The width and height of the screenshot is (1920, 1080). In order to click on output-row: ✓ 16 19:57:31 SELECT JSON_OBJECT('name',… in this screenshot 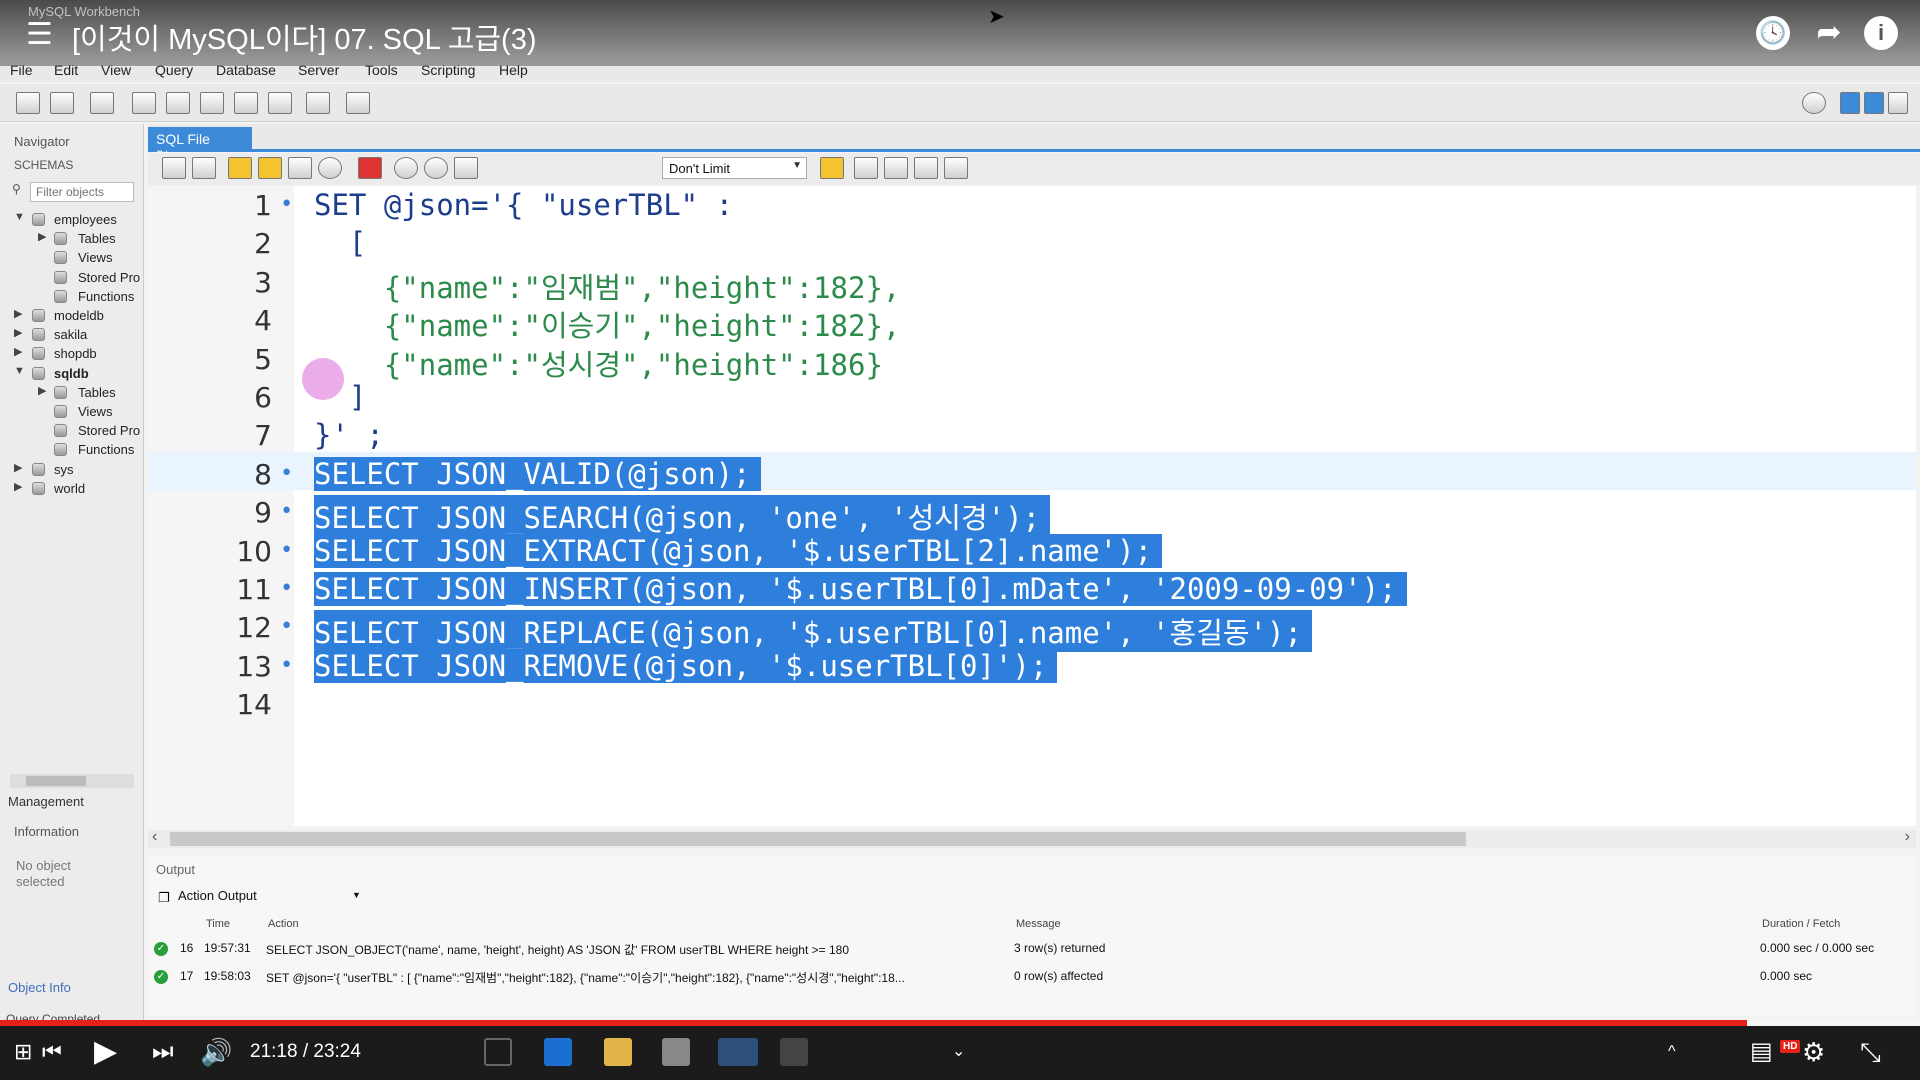, I will do `click(1032, 949)`.